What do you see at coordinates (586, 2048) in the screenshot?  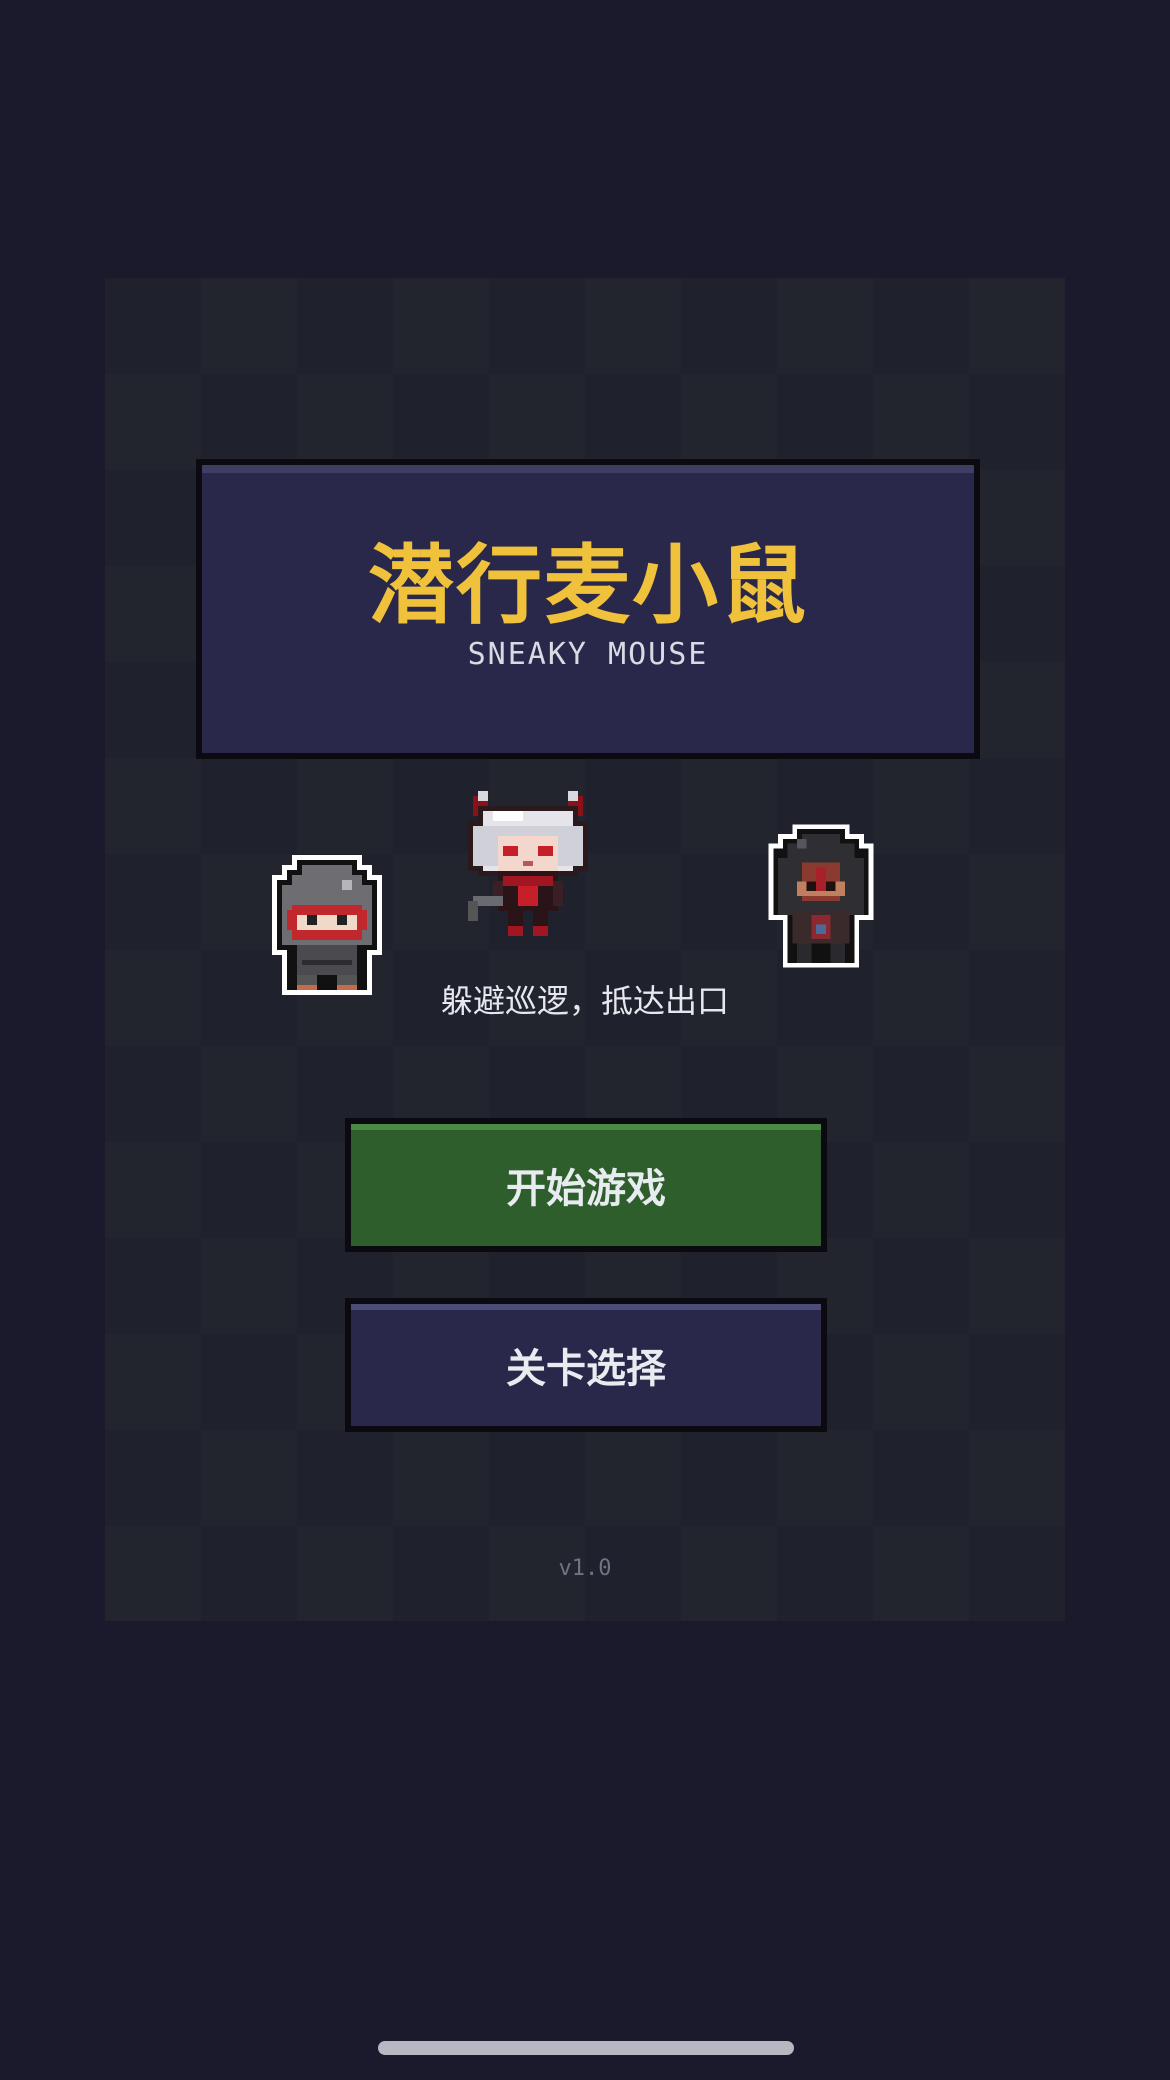 I see `home-indicator` at bounding box center [586, 2048].